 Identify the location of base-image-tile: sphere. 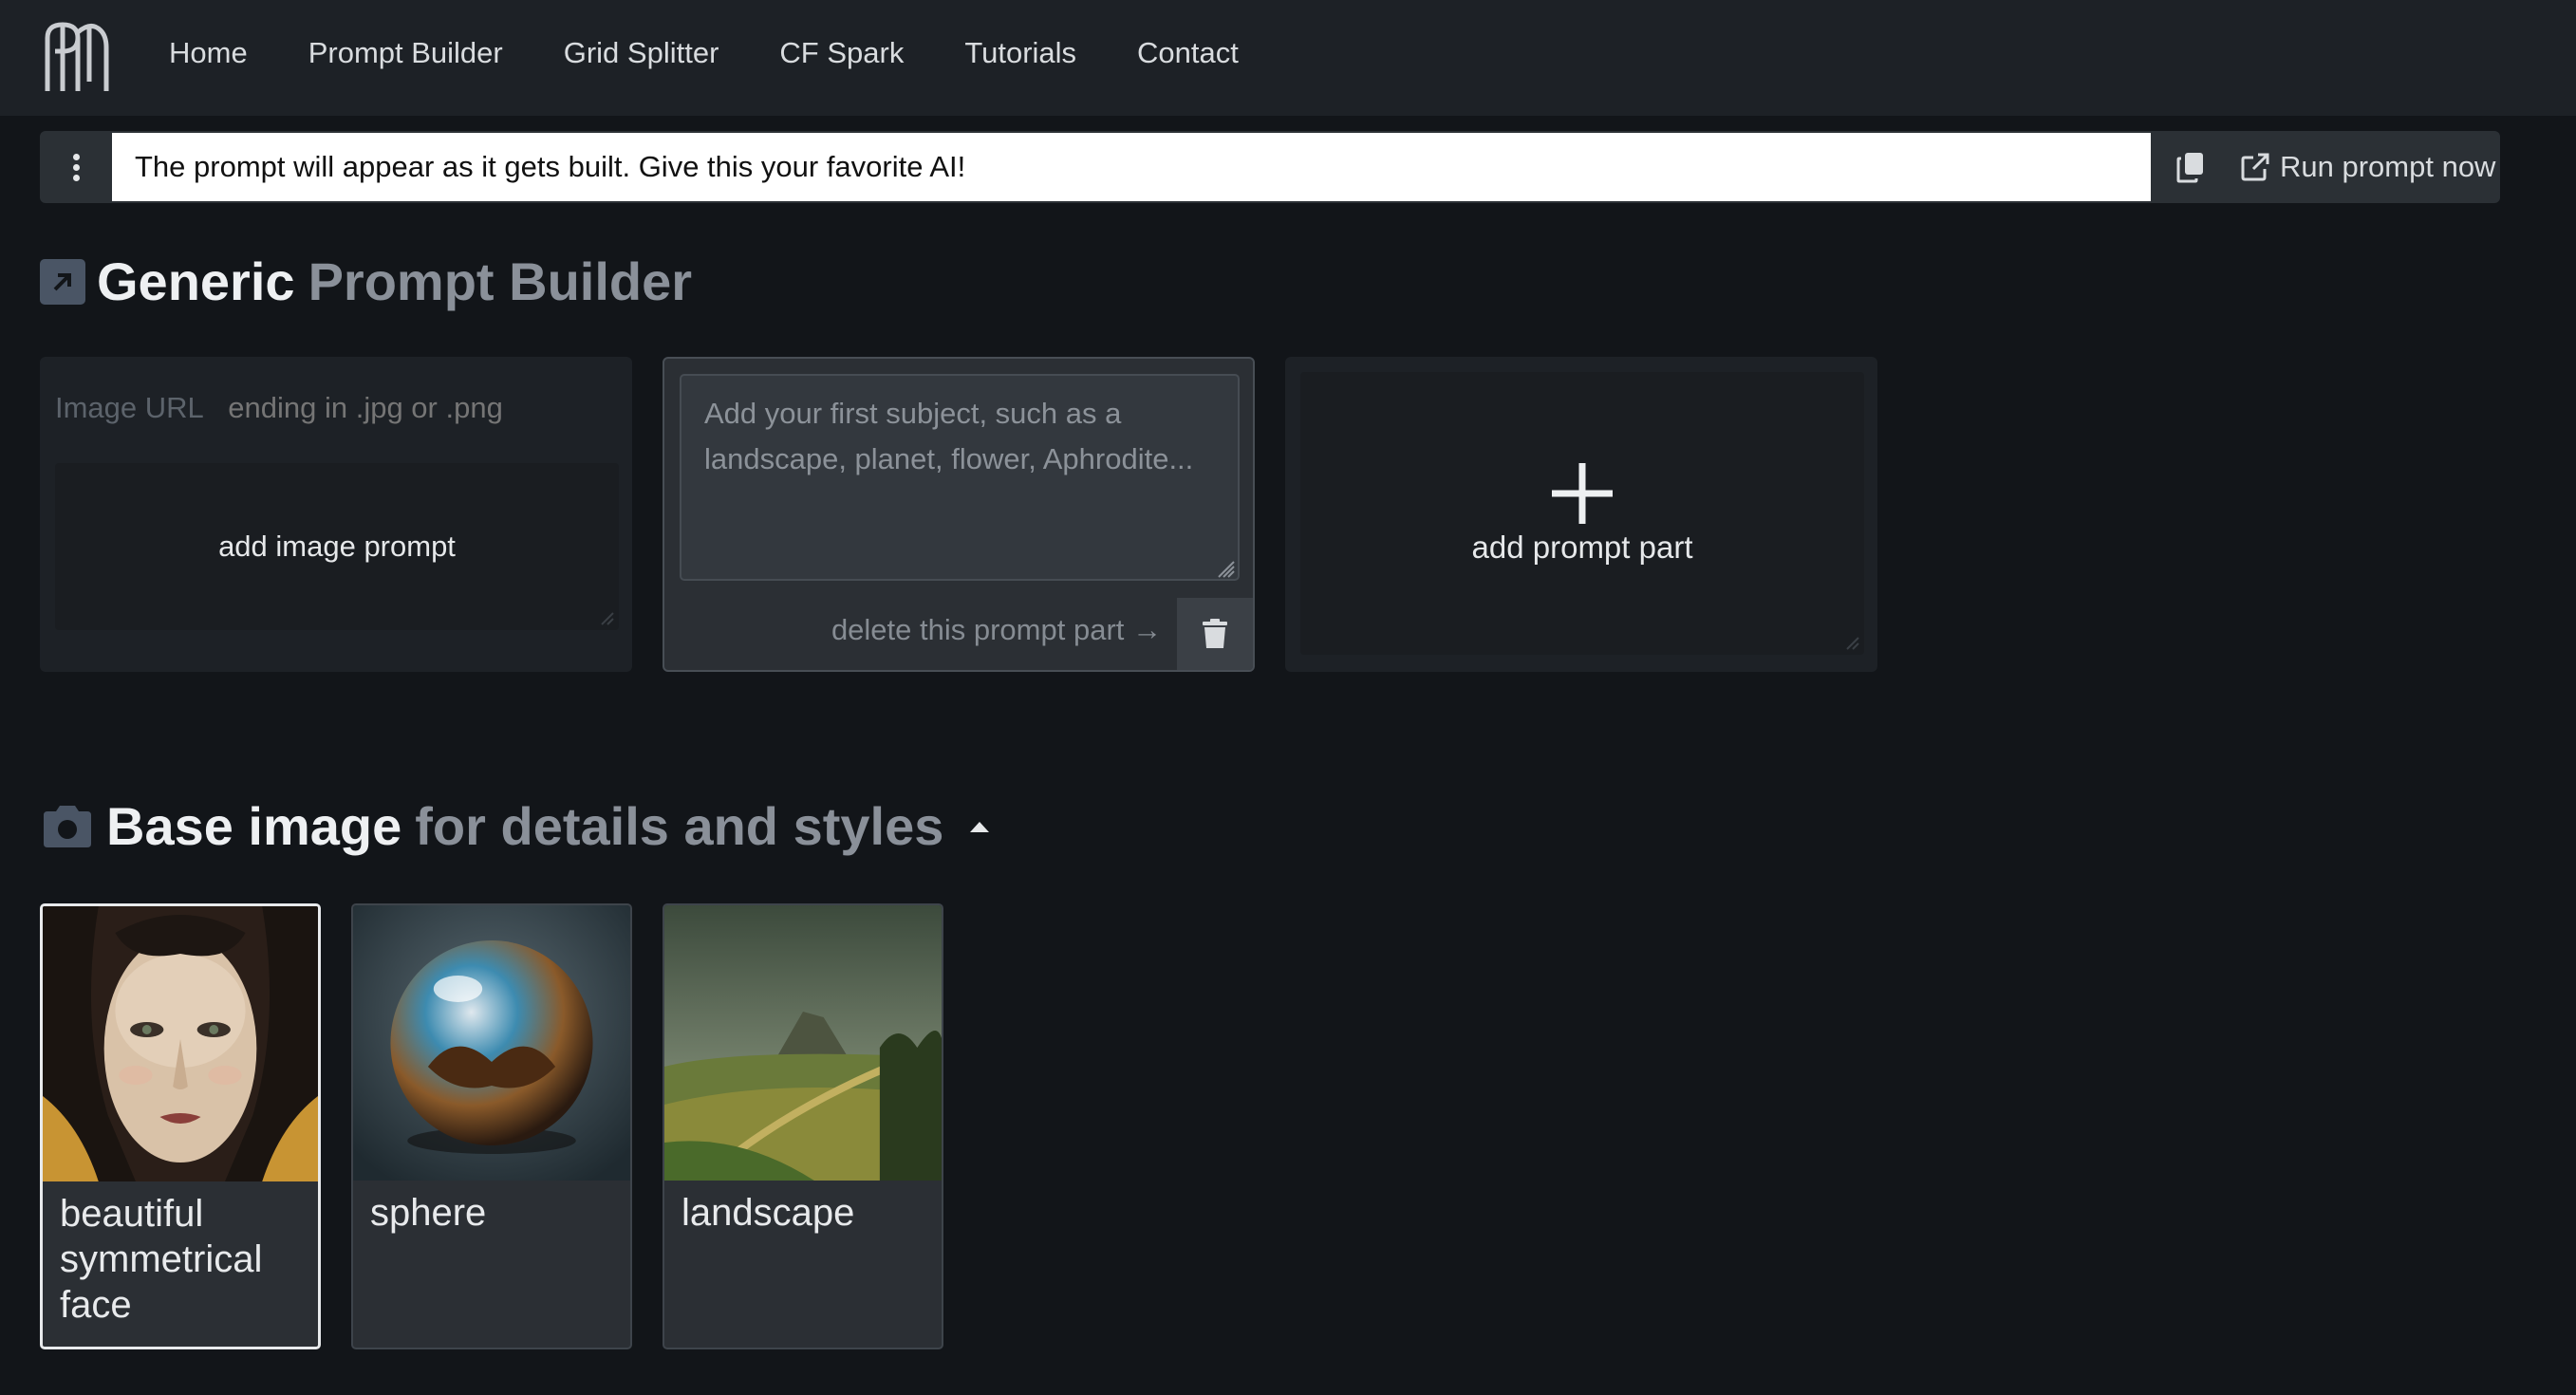
(491, 1126).